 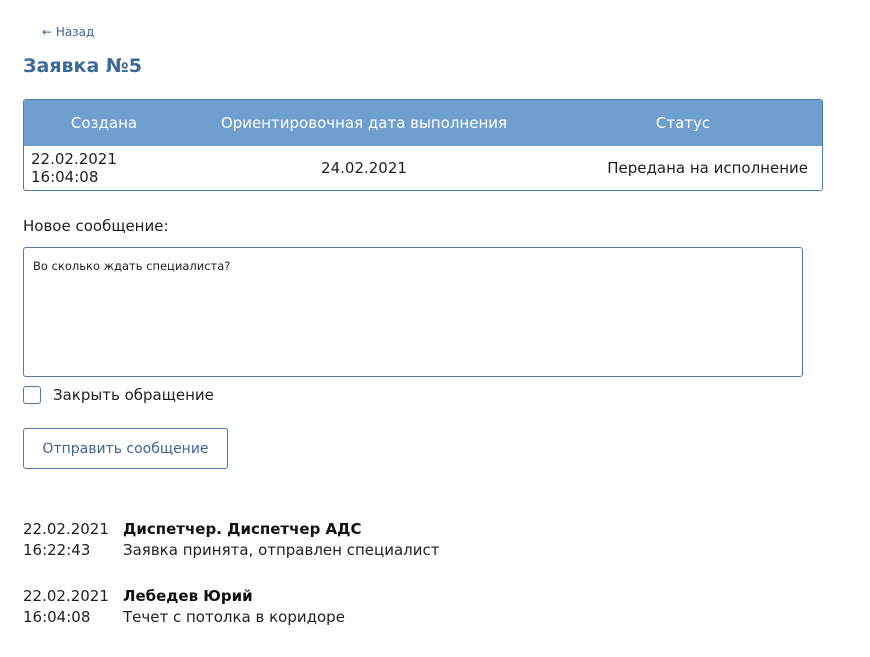 I want to click on message-text: Течет с потолка в коридоре, so click(x=234, y=617).